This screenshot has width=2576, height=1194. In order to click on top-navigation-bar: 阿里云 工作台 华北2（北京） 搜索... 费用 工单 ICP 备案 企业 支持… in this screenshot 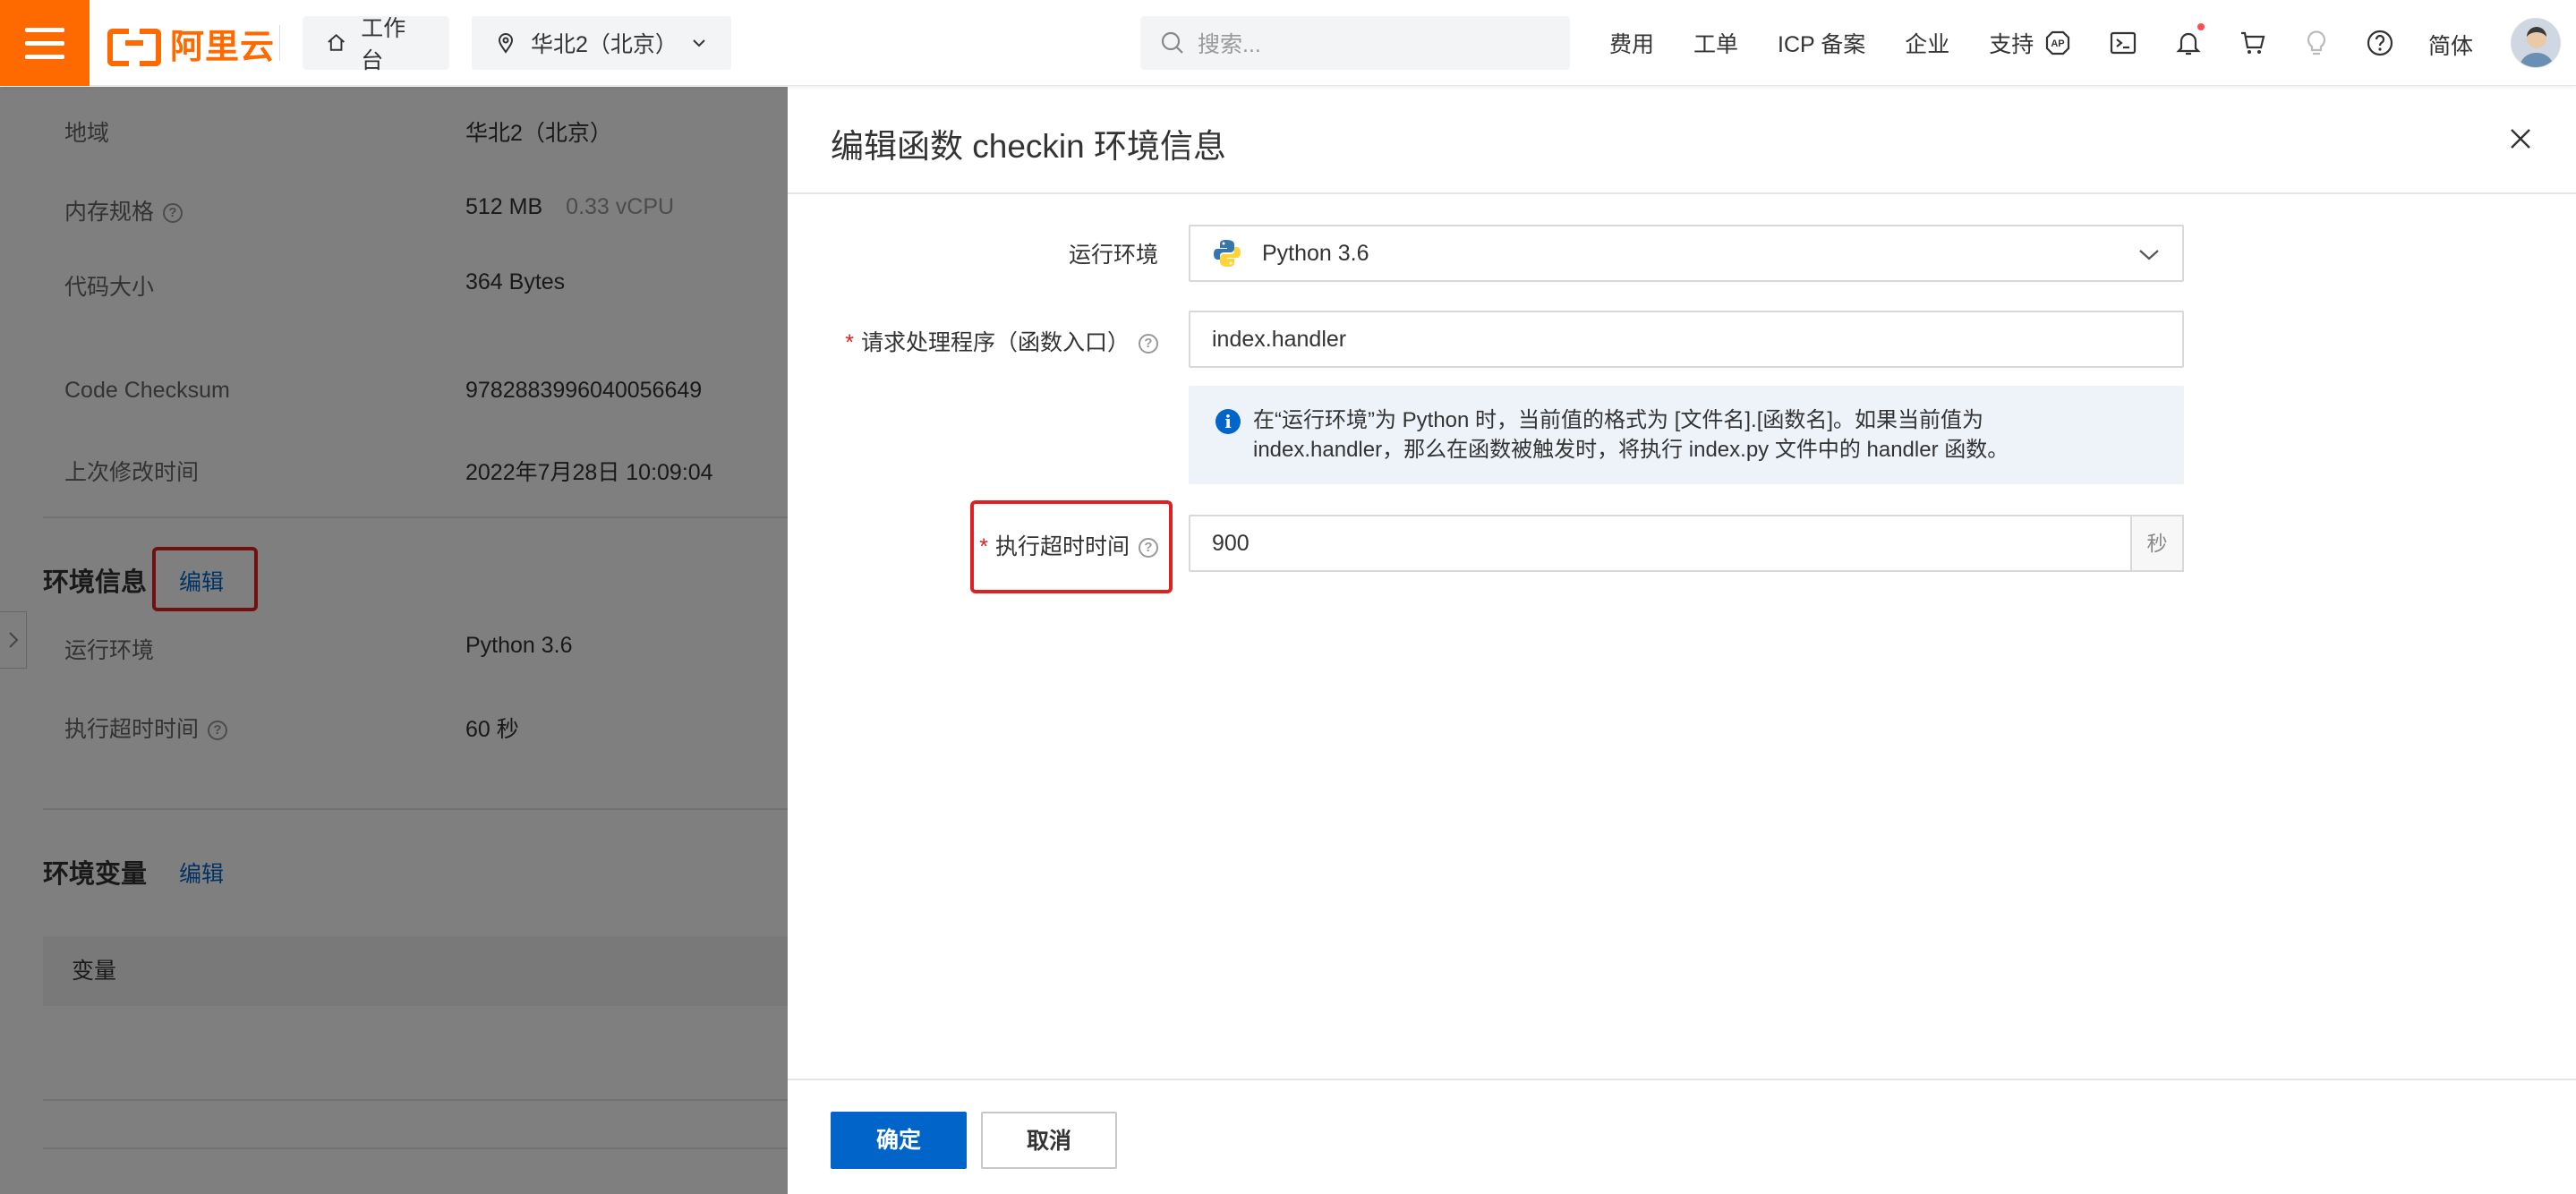, I will do `click(1288, 43)`.